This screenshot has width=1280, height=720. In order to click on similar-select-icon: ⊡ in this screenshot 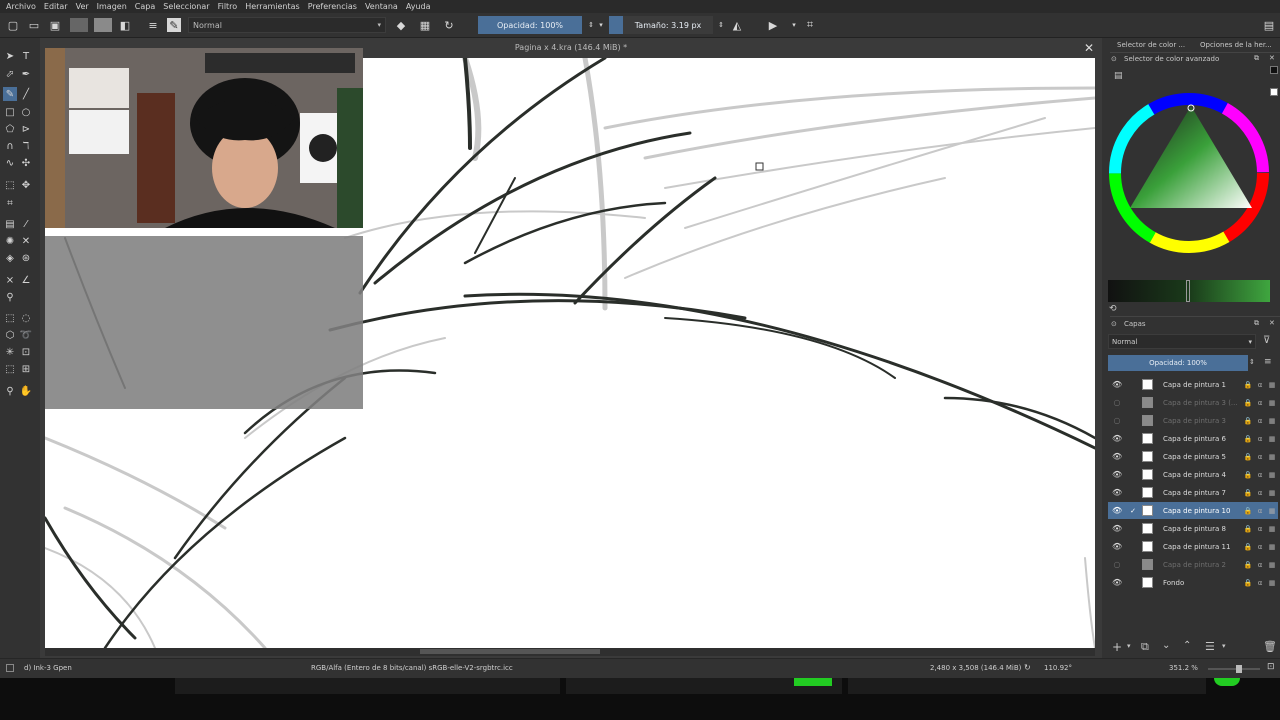, I will do `click(26, 352)`.